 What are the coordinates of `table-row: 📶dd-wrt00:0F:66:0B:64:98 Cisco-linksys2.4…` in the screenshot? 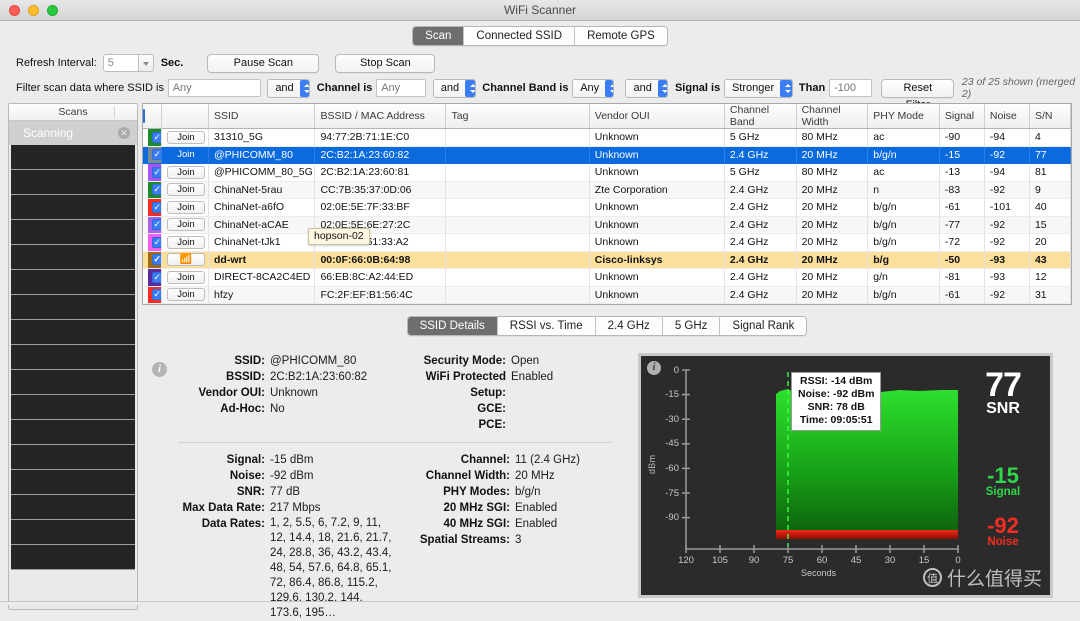 It's located at (607, 260).